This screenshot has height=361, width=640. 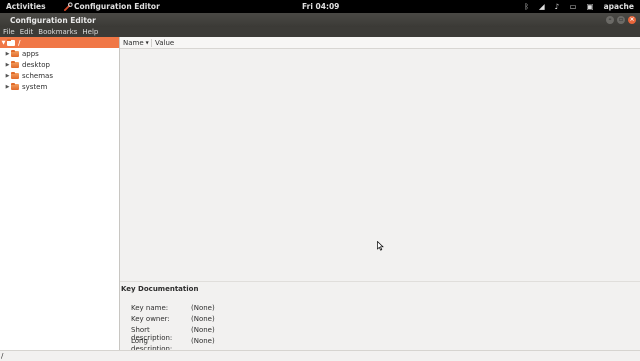 I want to click on clock: Fri 04:09, so click(x=320, y=6).